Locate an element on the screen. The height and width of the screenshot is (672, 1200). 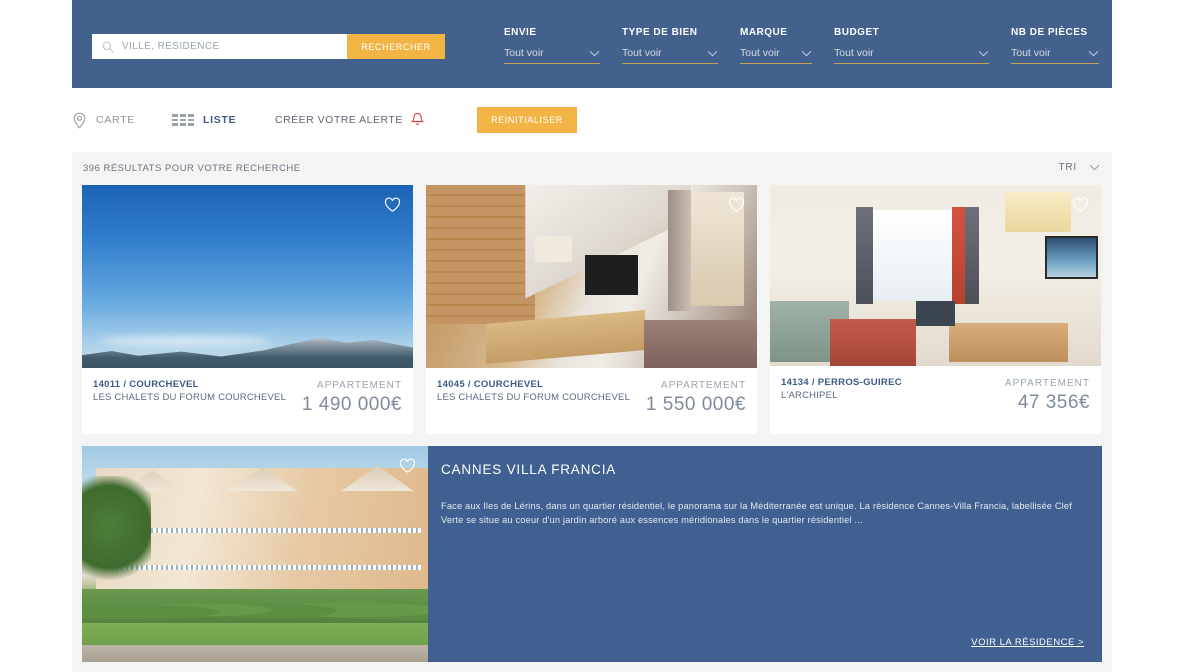
image-chalet-interior is located at coordinates (591, 276).